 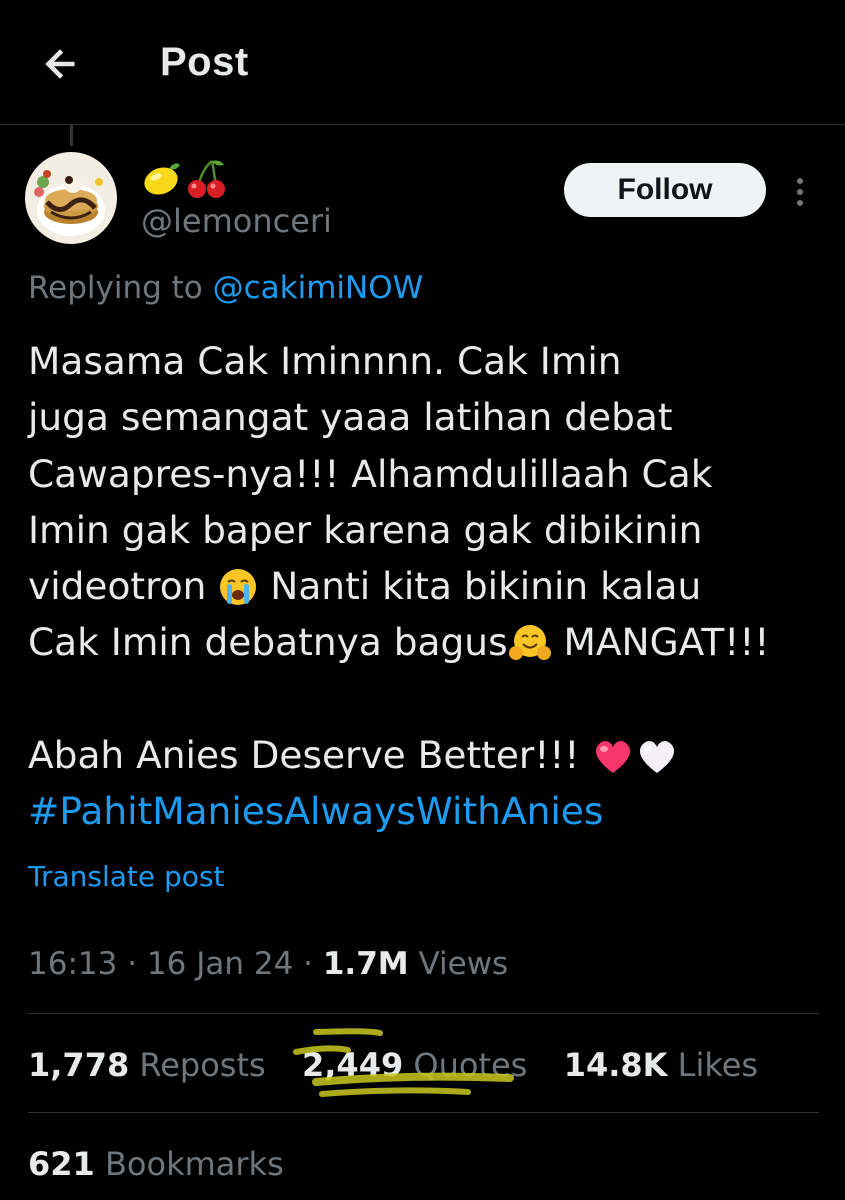 I want to click on bookmarks-label: Bookmarks, so click(x=189, y=1164).